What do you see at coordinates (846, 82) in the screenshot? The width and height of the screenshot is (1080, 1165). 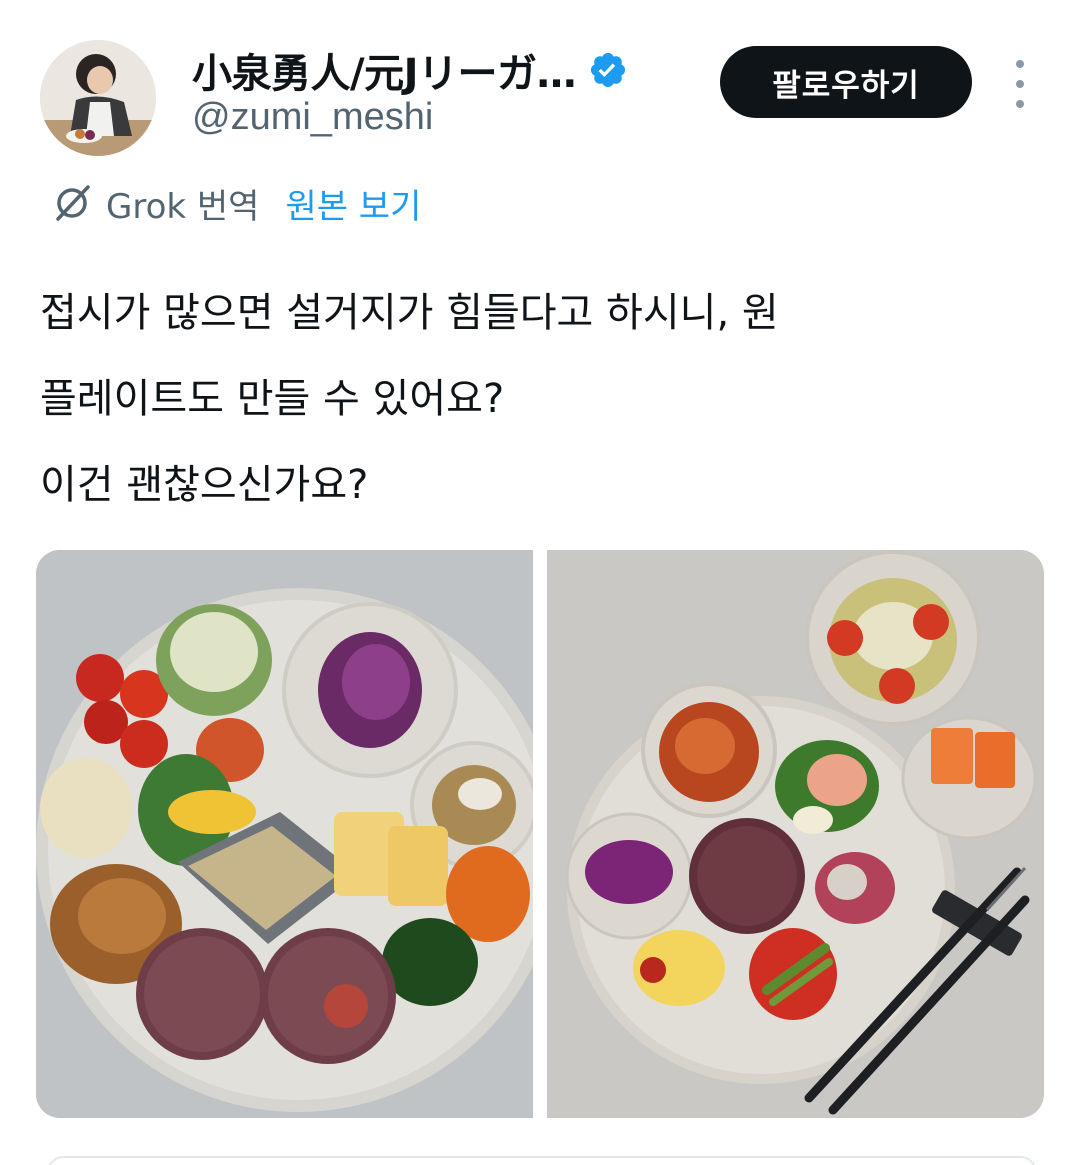 I see `follow-button: 팔로우하기` at bounding box center [846, 82].